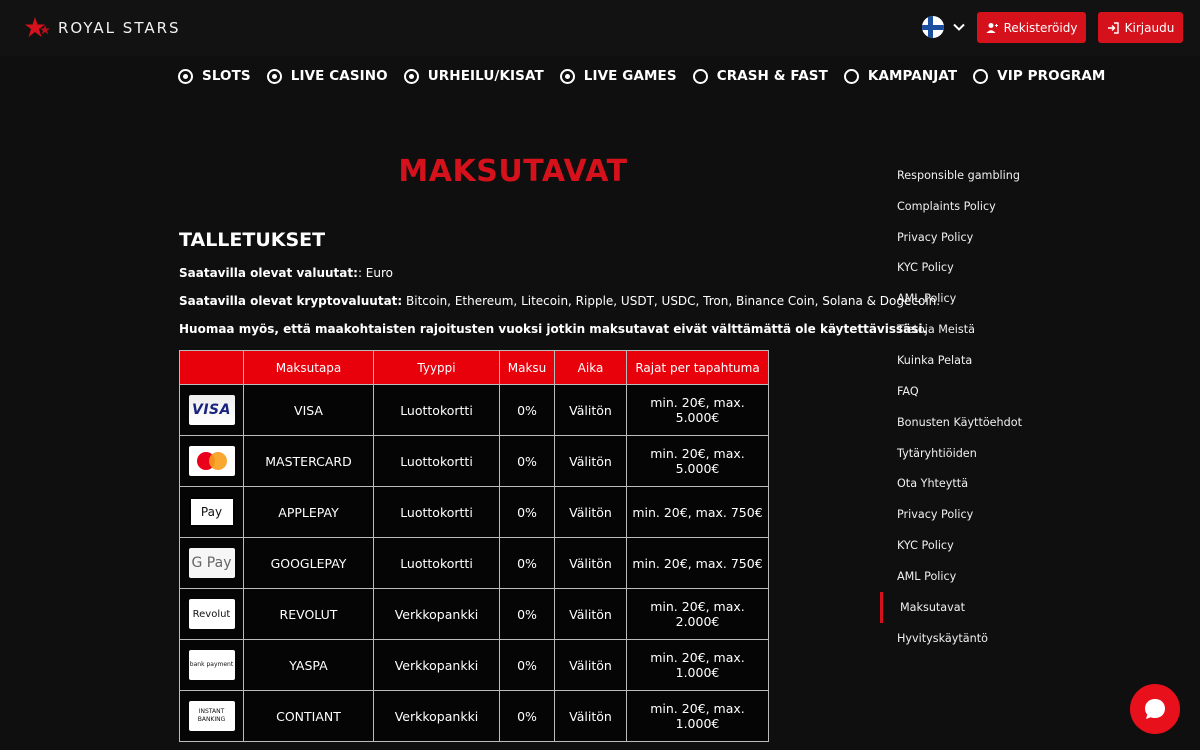 The image size is (1200, 750). Describe the element at coordinates (308, 614) in the screenshot. I see `method-name: REVOLUT` at that location.